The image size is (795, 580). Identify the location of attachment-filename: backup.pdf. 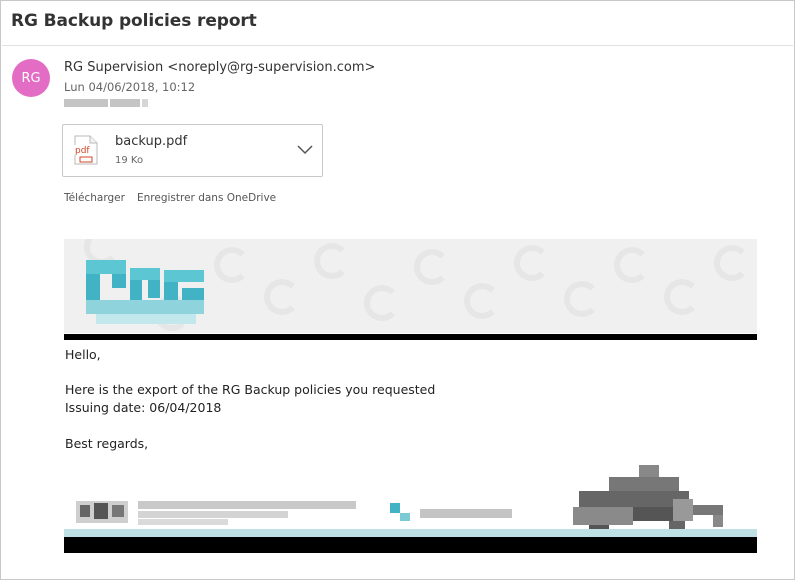
(151, 141).